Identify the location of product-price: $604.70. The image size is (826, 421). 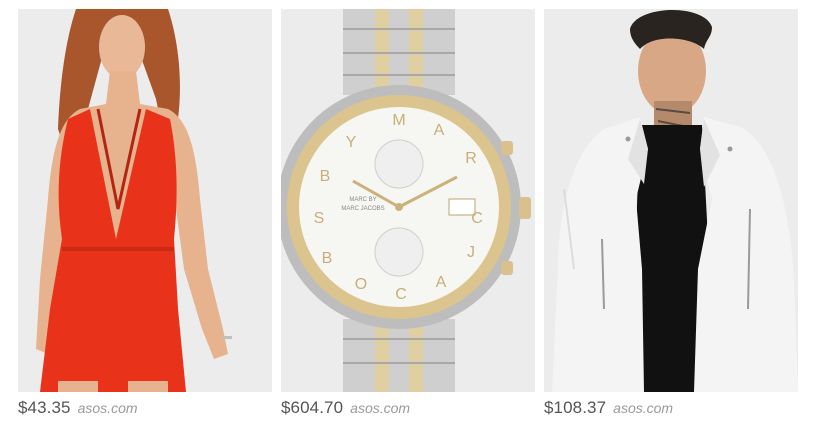
(312, 407).